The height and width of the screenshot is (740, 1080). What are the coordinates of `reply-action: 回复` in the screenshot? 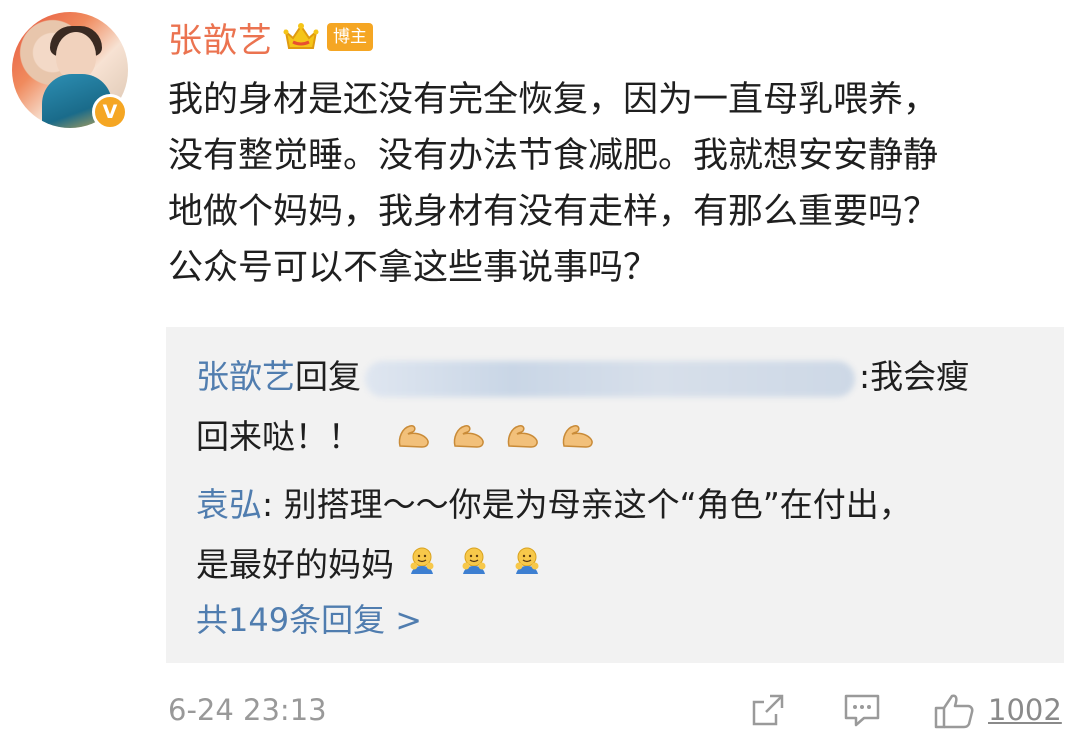 It's located at (328, 376).